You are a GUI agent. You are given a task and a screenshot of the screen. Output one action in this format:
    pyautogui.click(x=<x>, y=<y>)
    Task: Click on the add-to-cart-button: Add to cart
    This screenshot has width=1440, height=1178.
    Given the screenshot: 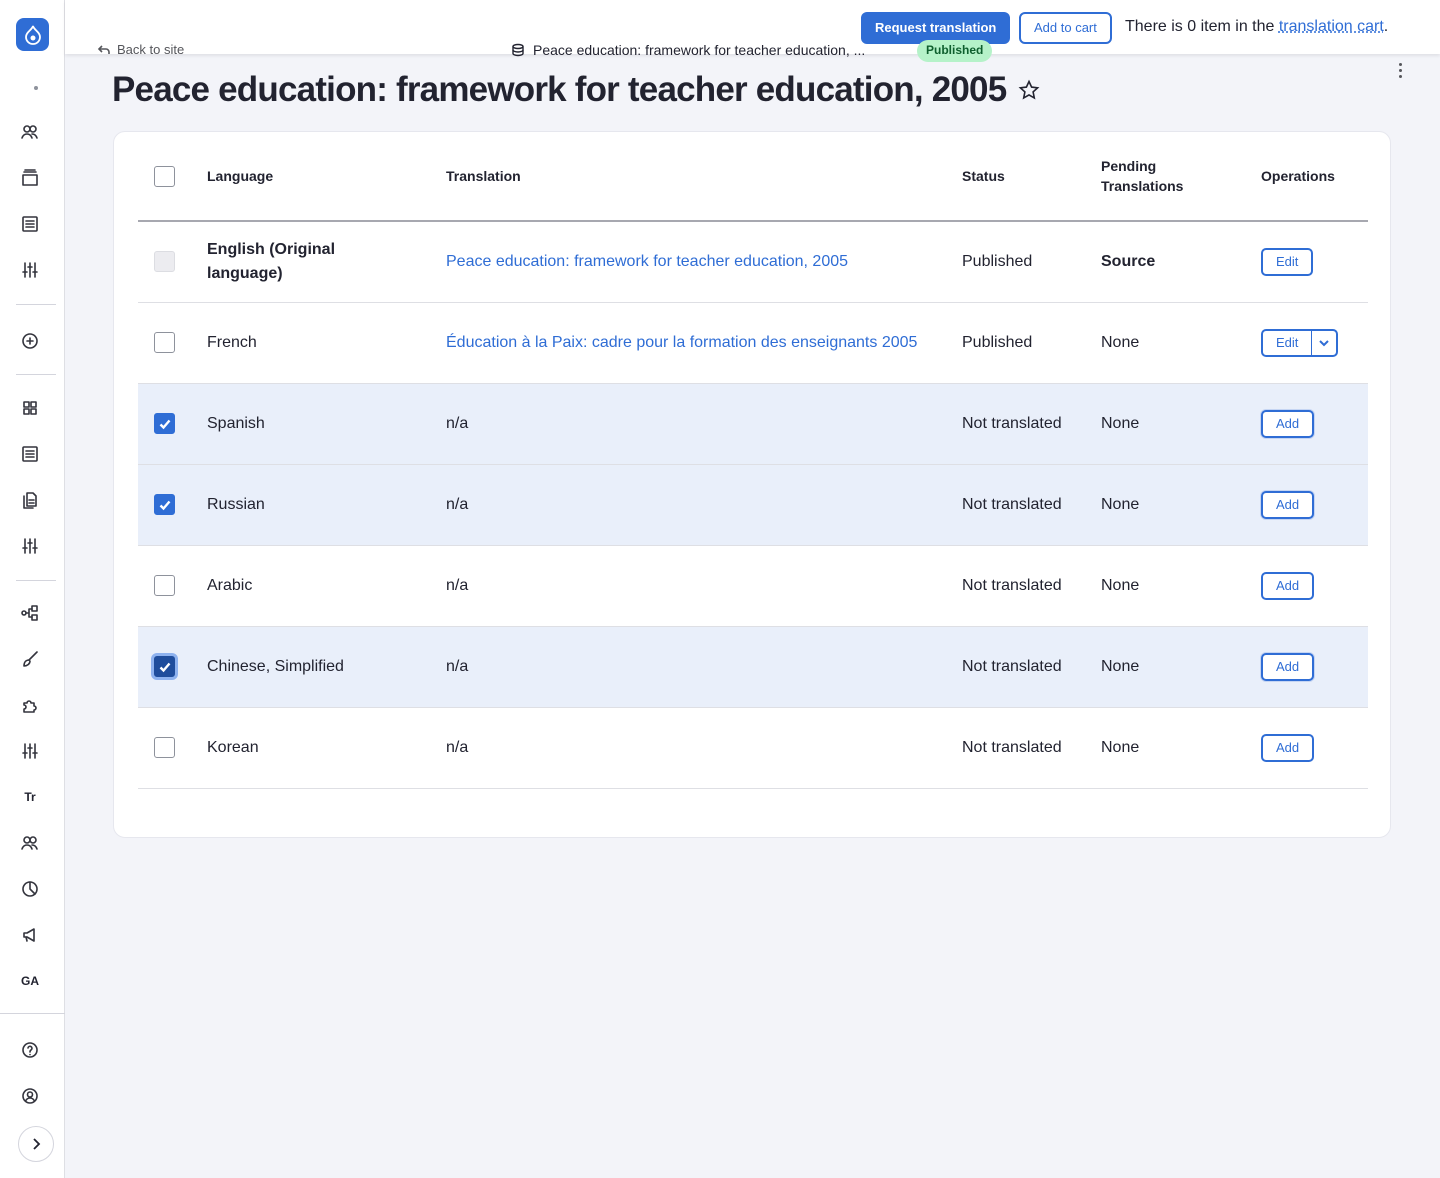 What is the action you would take?
    pyautogui.click(x=1065, y=28)
    